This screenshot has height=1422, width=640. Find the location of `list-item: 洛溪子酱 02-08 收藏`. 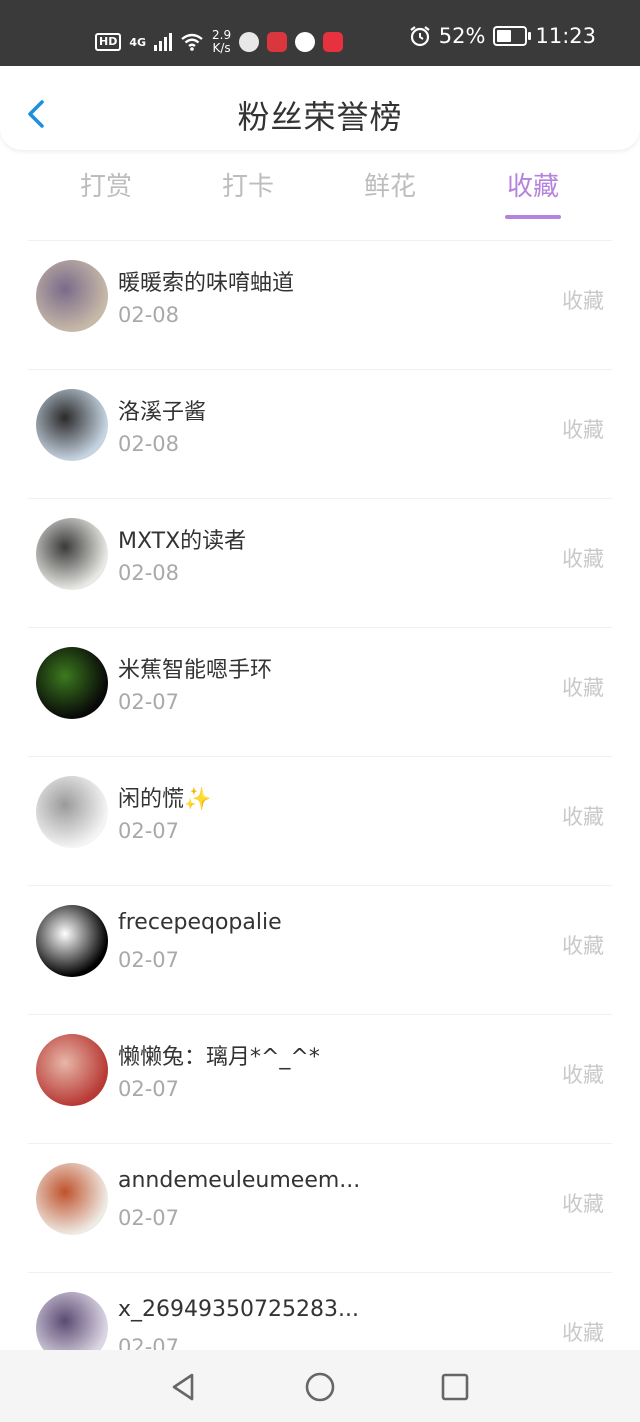

list-item: 洛溪子酱 02-08 收藏 is located at coordinates (320, 433).